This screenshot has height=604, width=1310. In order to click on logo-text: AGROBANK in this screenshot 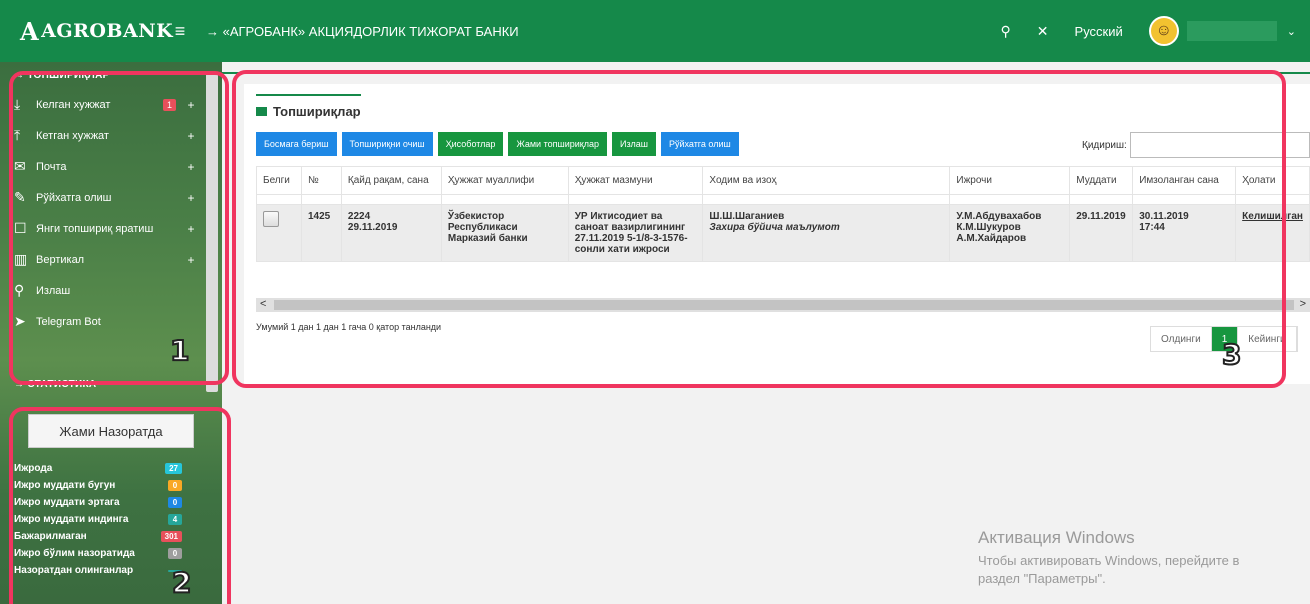, I will do `click(107, 31)`.